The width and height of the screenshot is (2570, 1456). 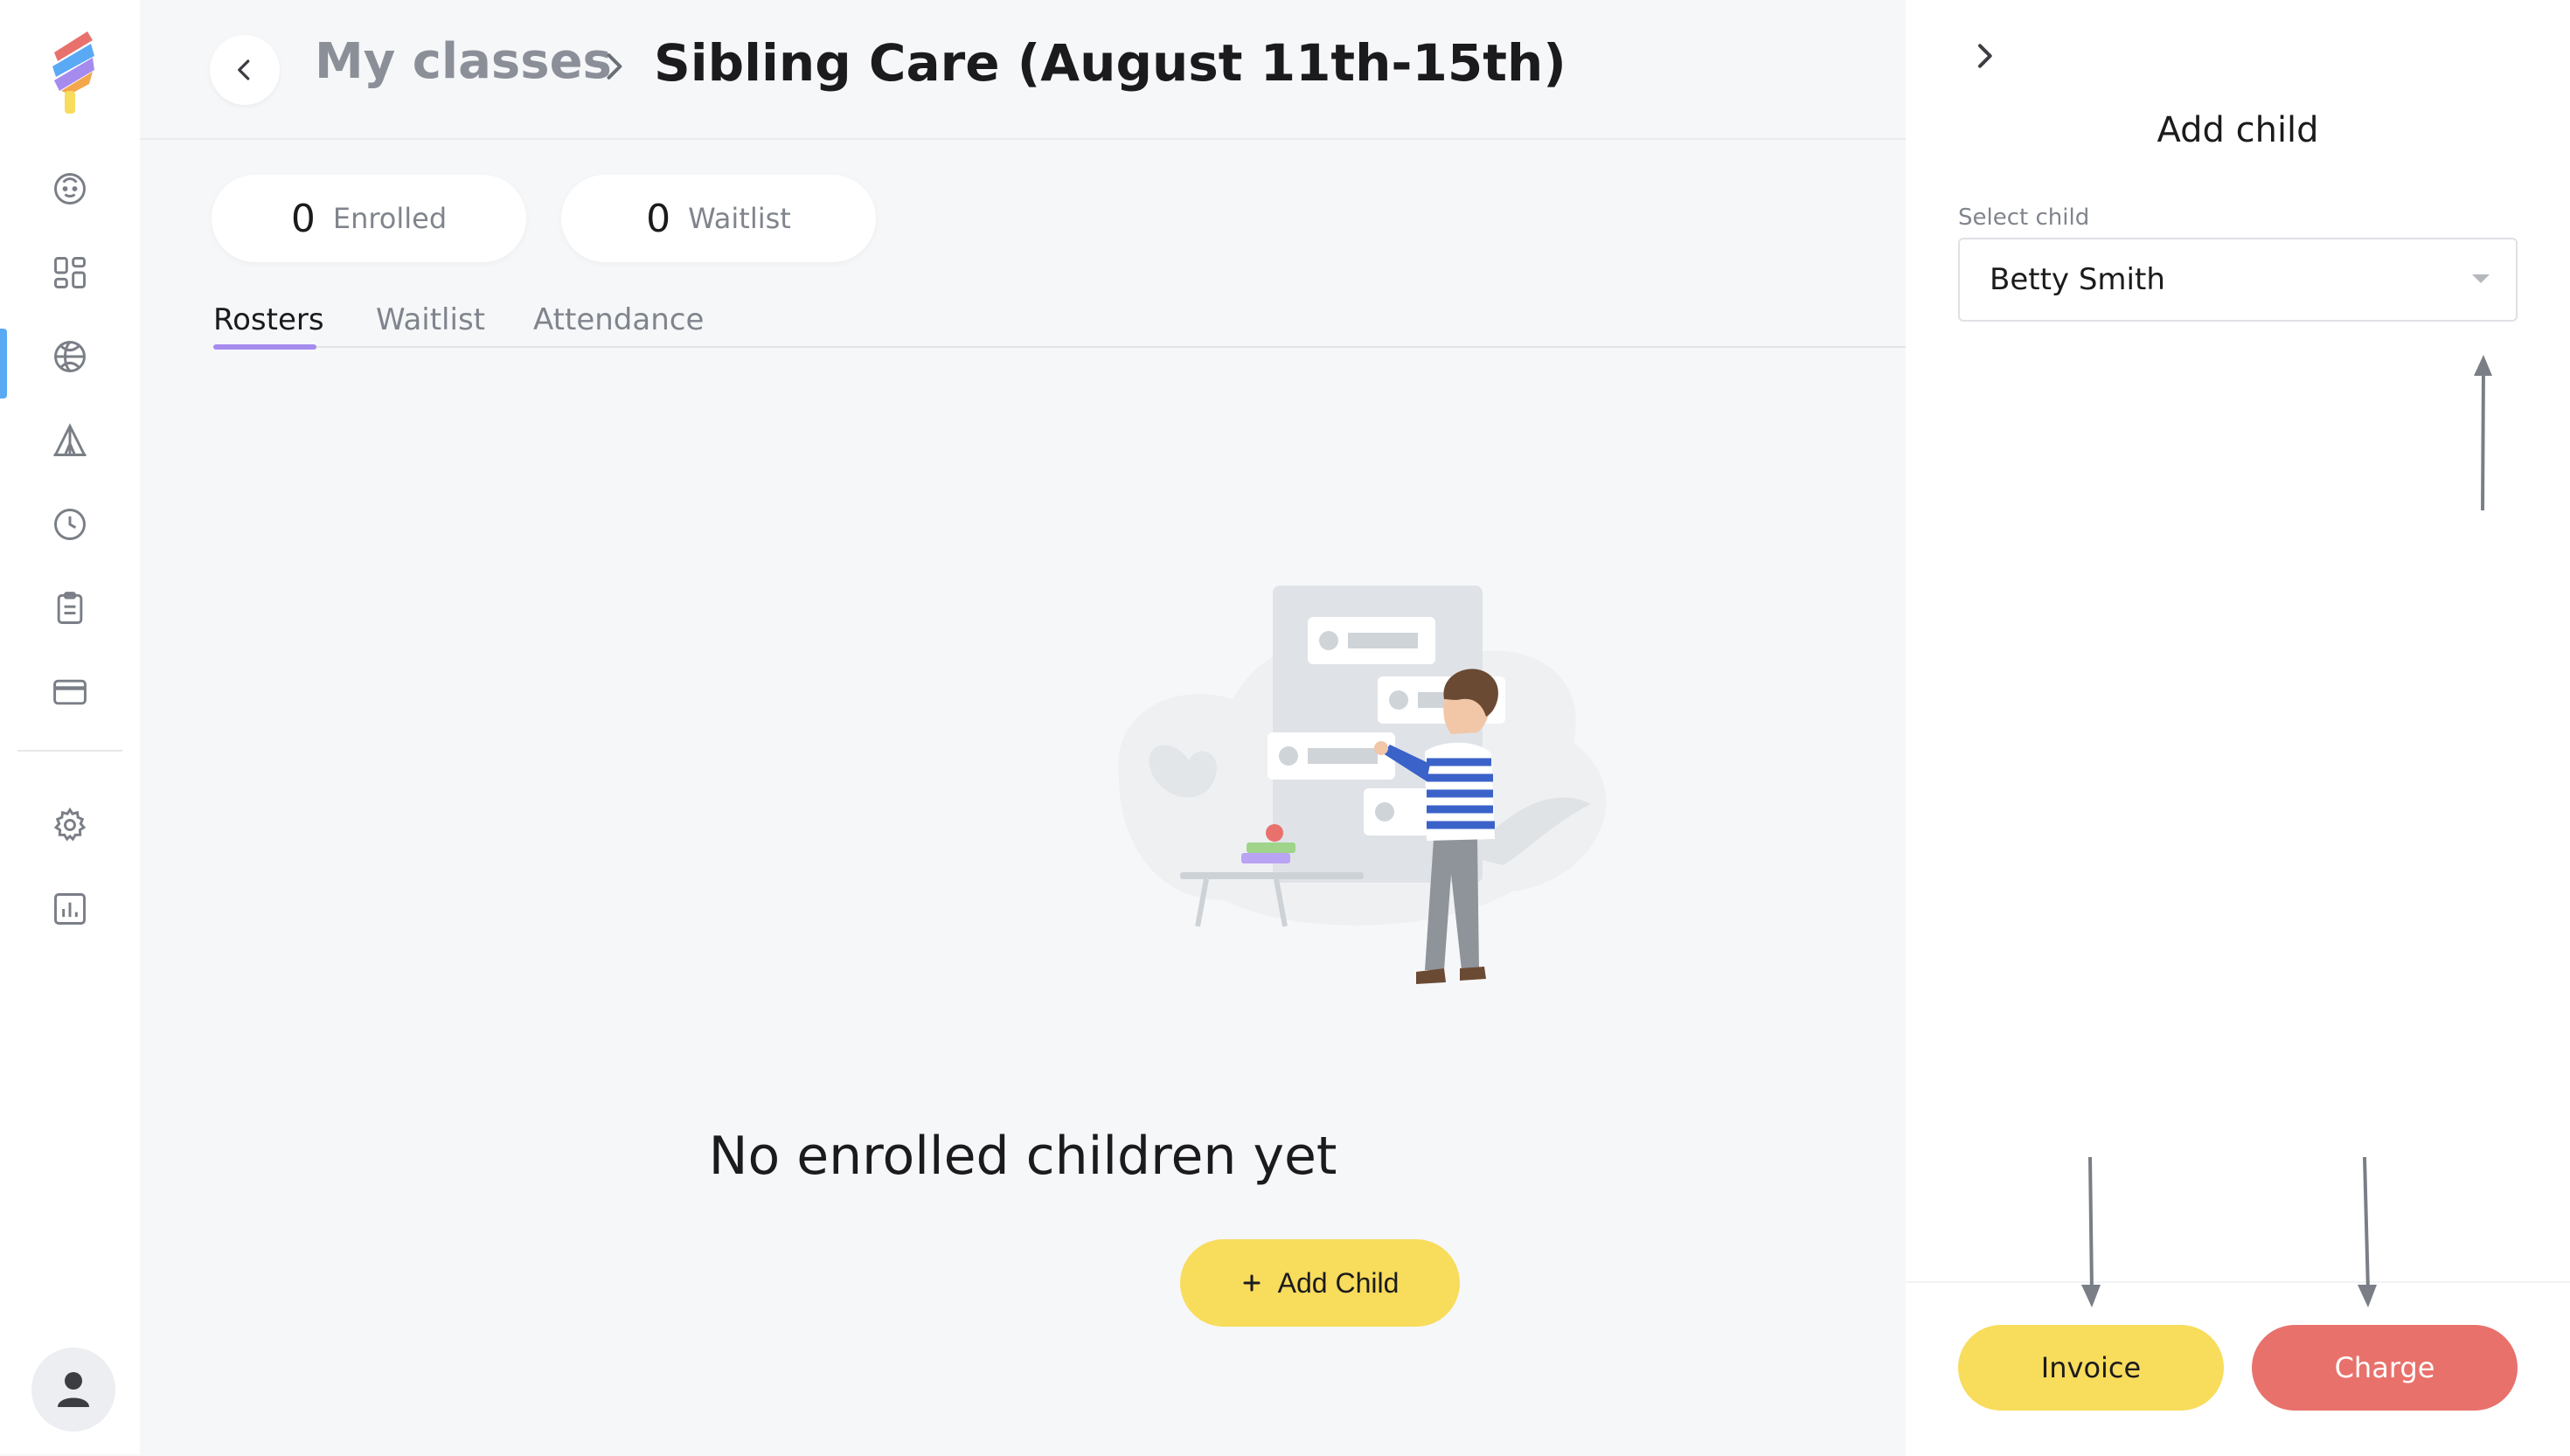 I want to click on charge-button: Charge, so click(x=2385, y=1368).